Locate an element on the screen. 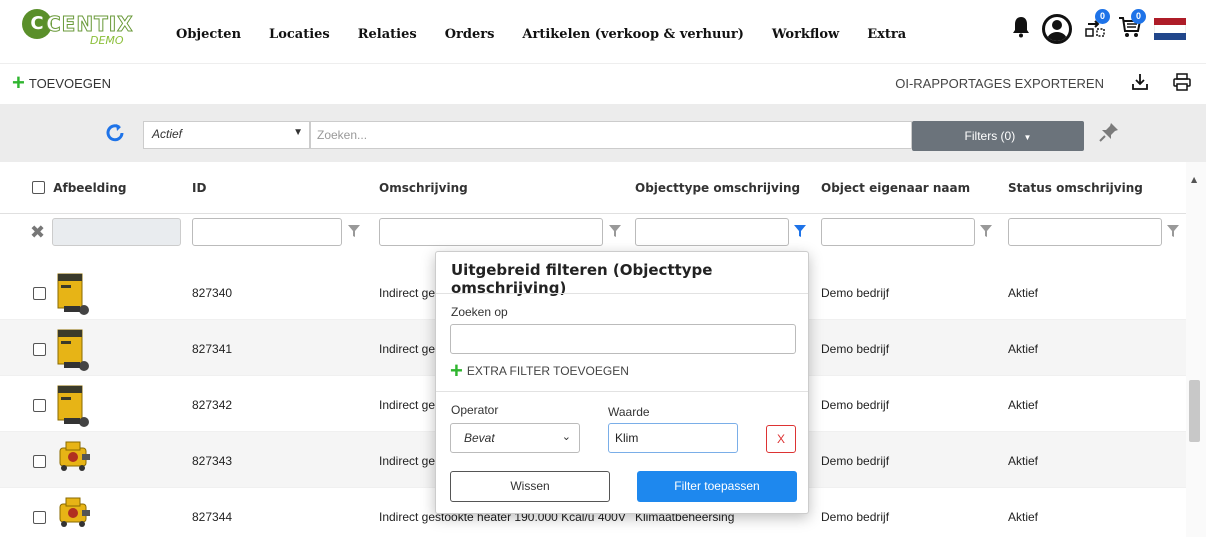 Image resolution: width=1206 pixels, height=537 pixels. scroll-up-arrow-icon: ▲ is located at coordinates (1194, 179).